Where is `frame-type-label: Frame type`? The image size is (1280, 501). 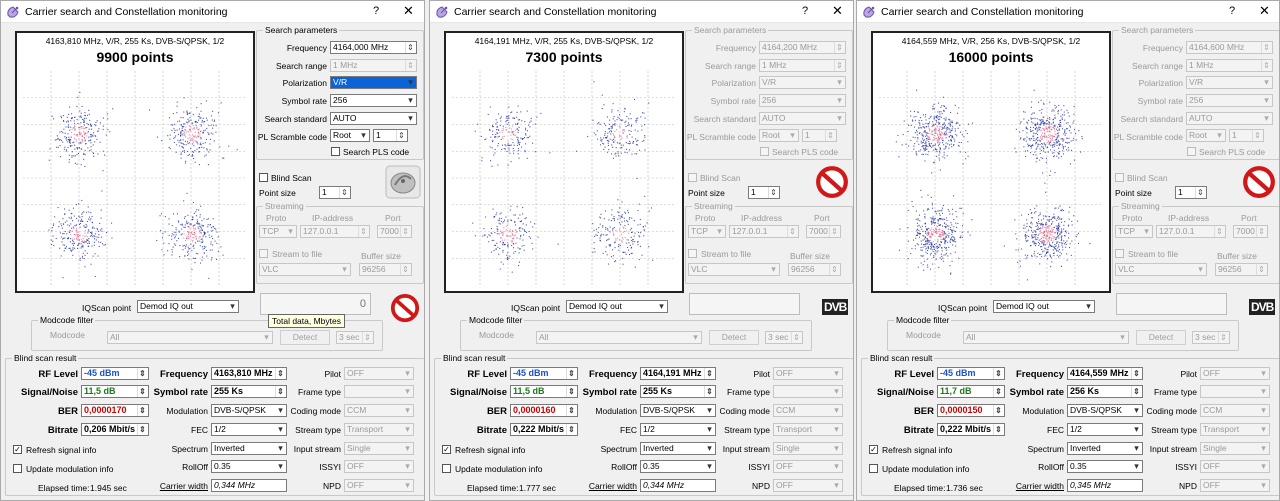 frame-type-label: Frame type is located at coordinates (1175, 392).